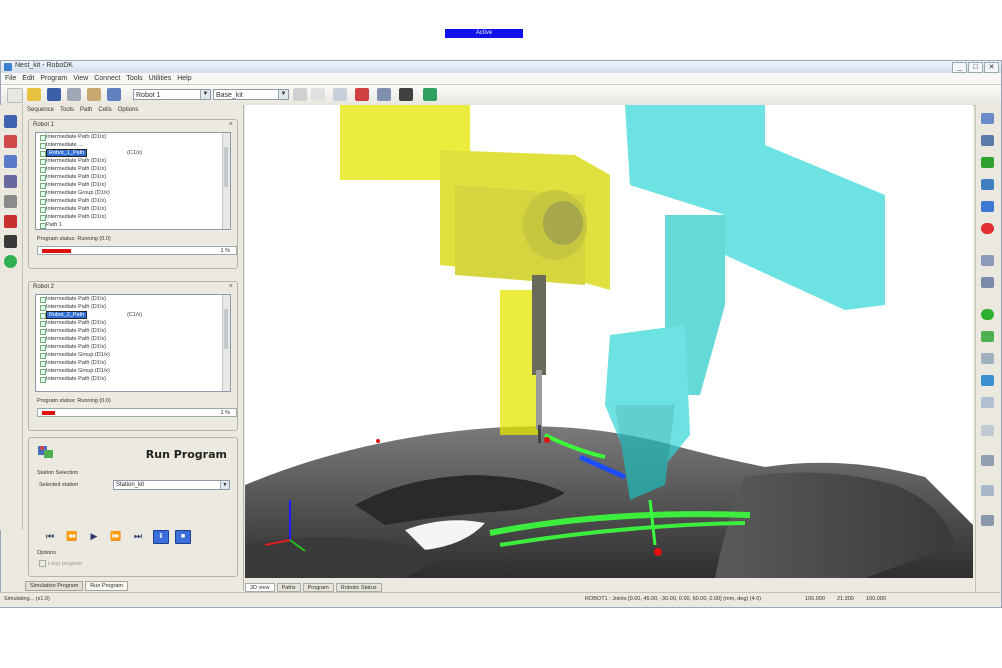 The height and width of the screenshot is (668, 1002). Describe the element at coordinates (67, 110) in the screenshot. I see `tab-tools: Tools` at that location.